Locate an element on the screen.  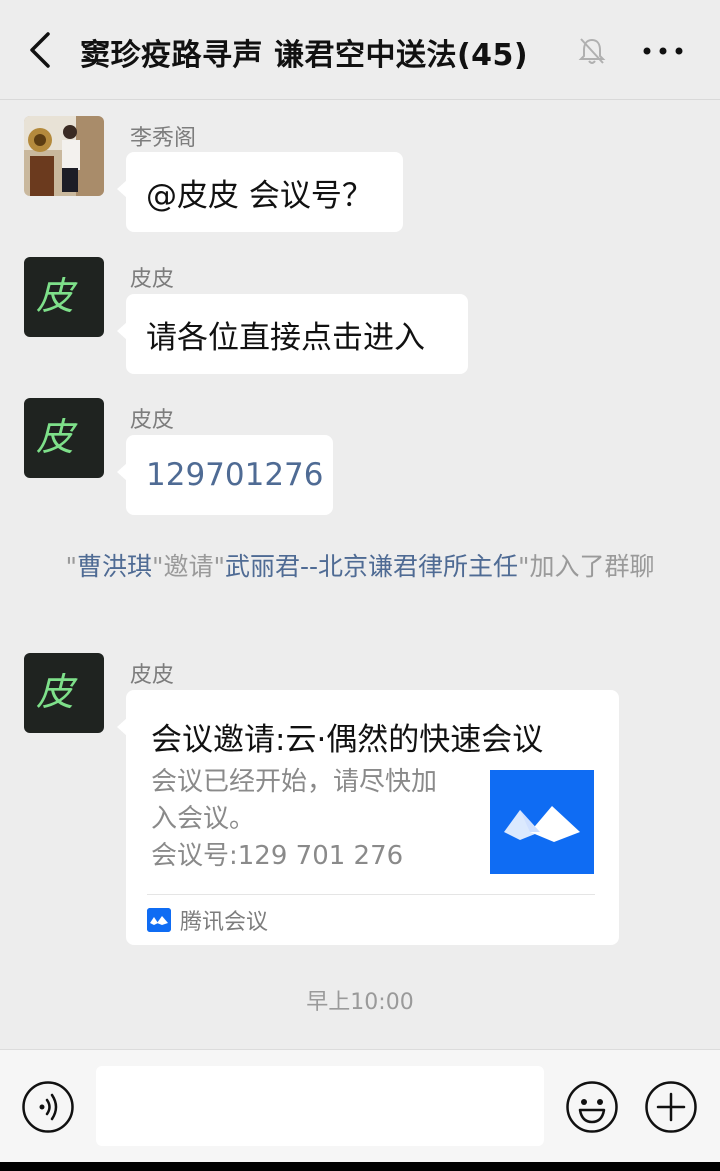
input-bar is located at coordinates (360, 1105).